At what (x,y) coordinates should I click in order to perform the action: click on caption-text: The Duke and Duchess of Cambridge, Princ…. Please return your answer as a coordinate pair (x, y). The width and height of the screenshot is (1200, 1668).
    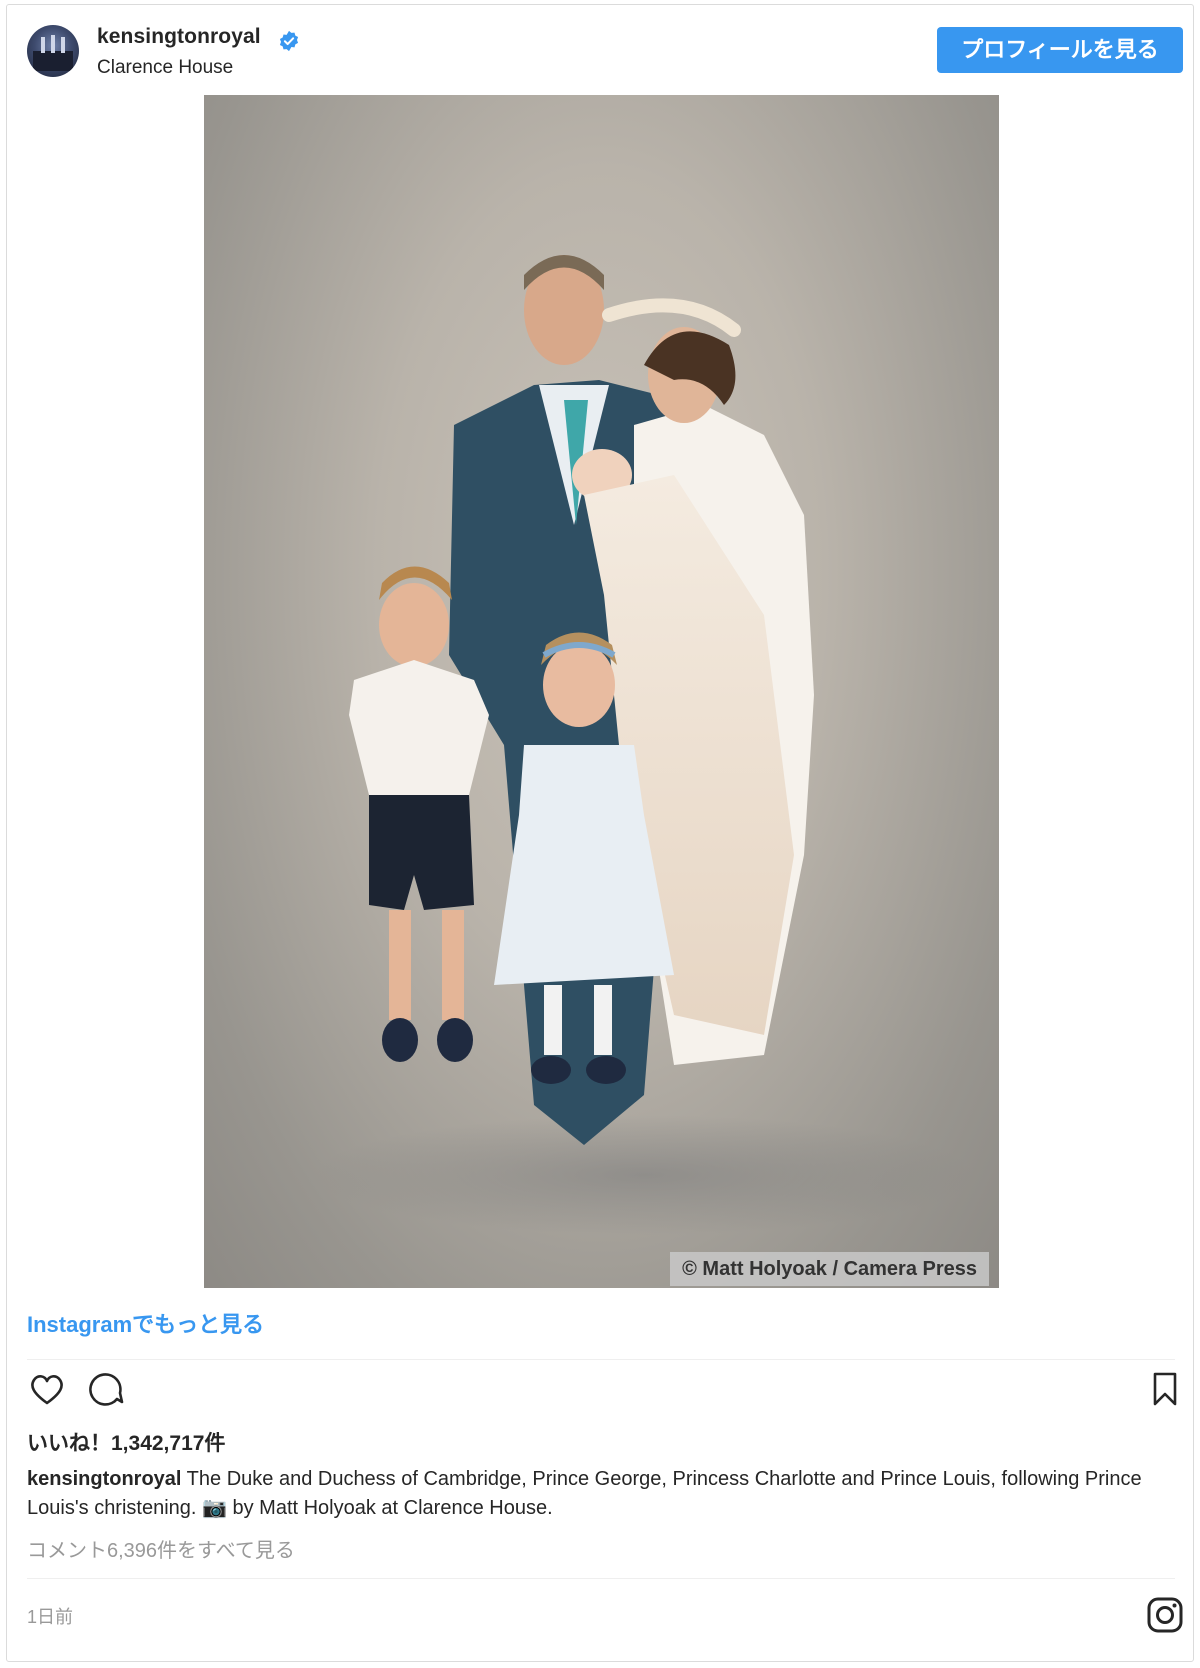
    Looking at the image, I should click on (584, 1493).